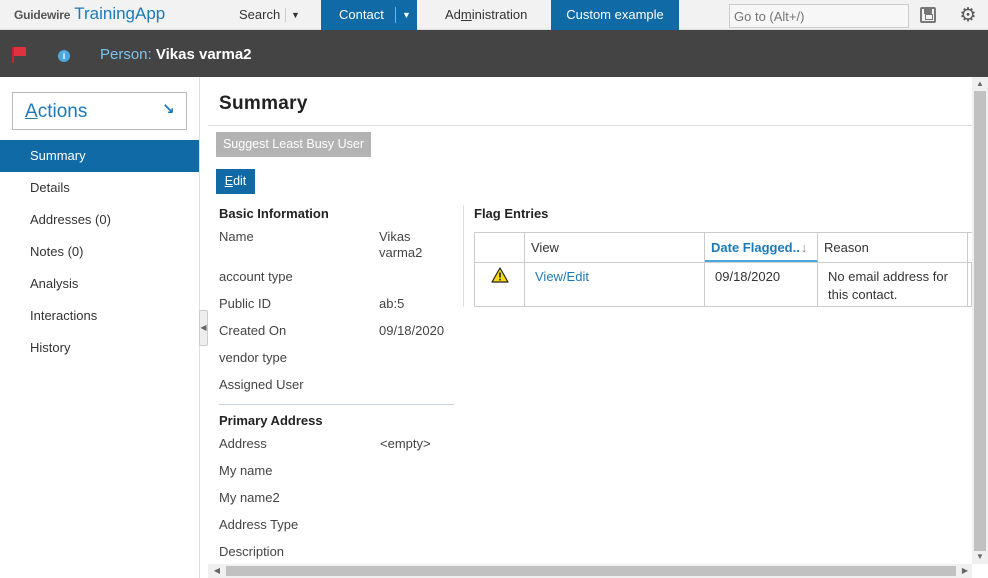  What do you see at coordinates (120, 13) in the screenshot?
I see `app-name: TrainingApp` at bounding box center [120, 13].